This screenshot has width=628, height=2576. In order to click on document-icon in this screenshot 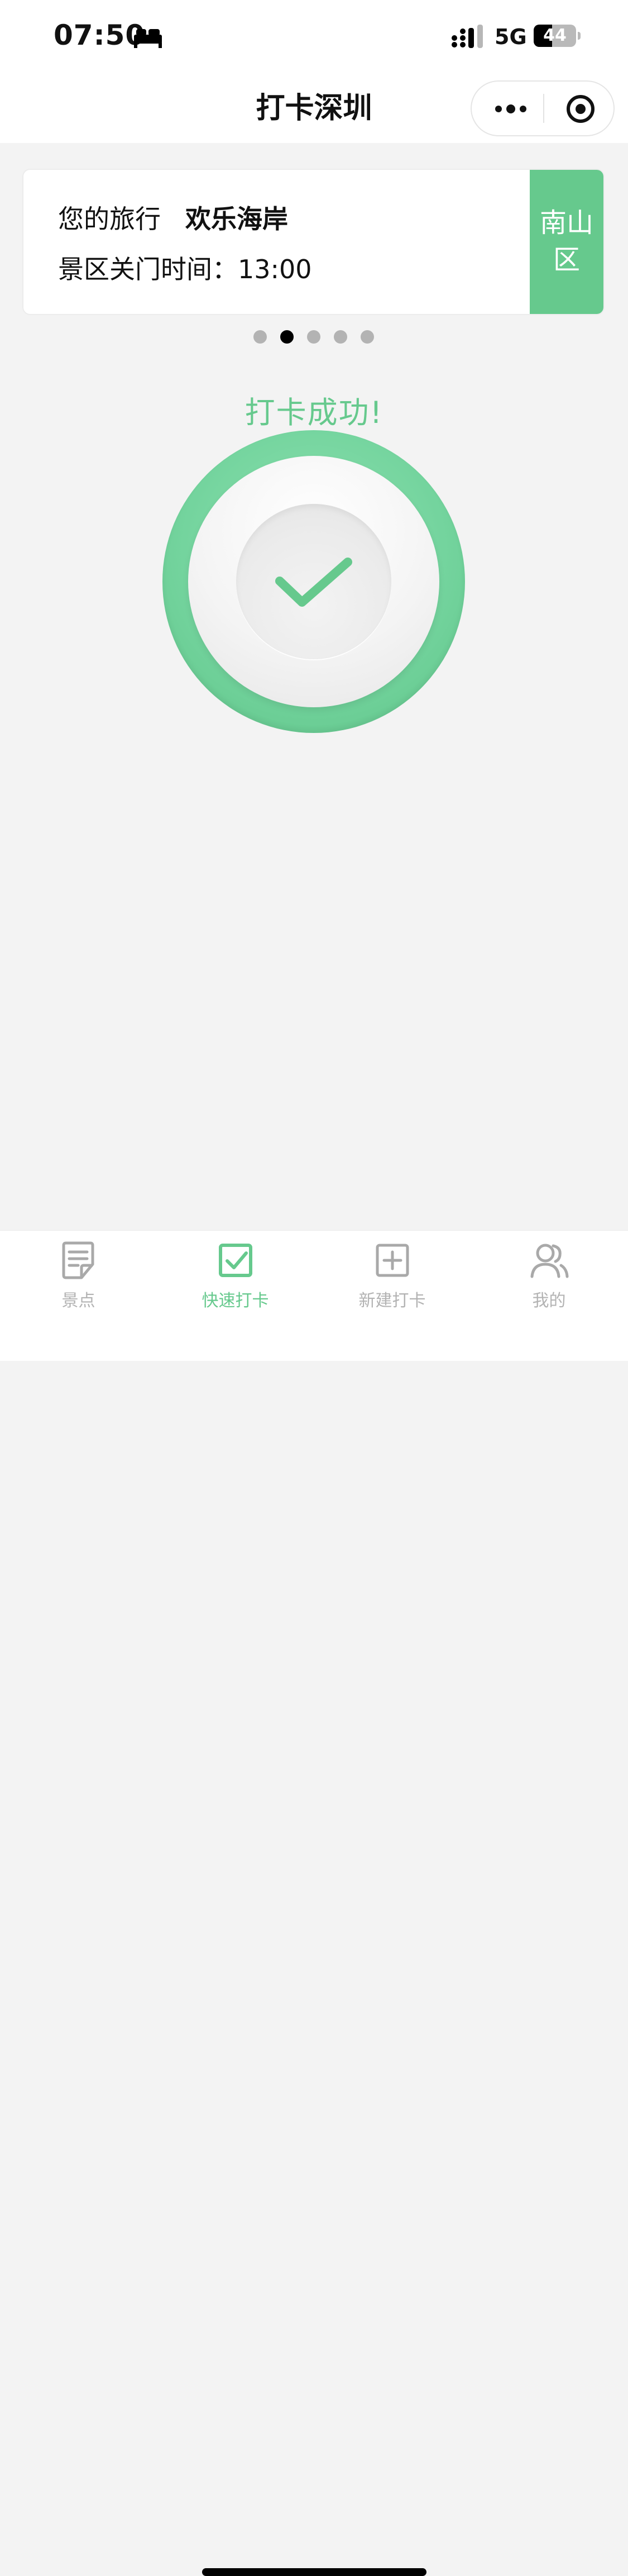, I will do `click(78, 1260)`.